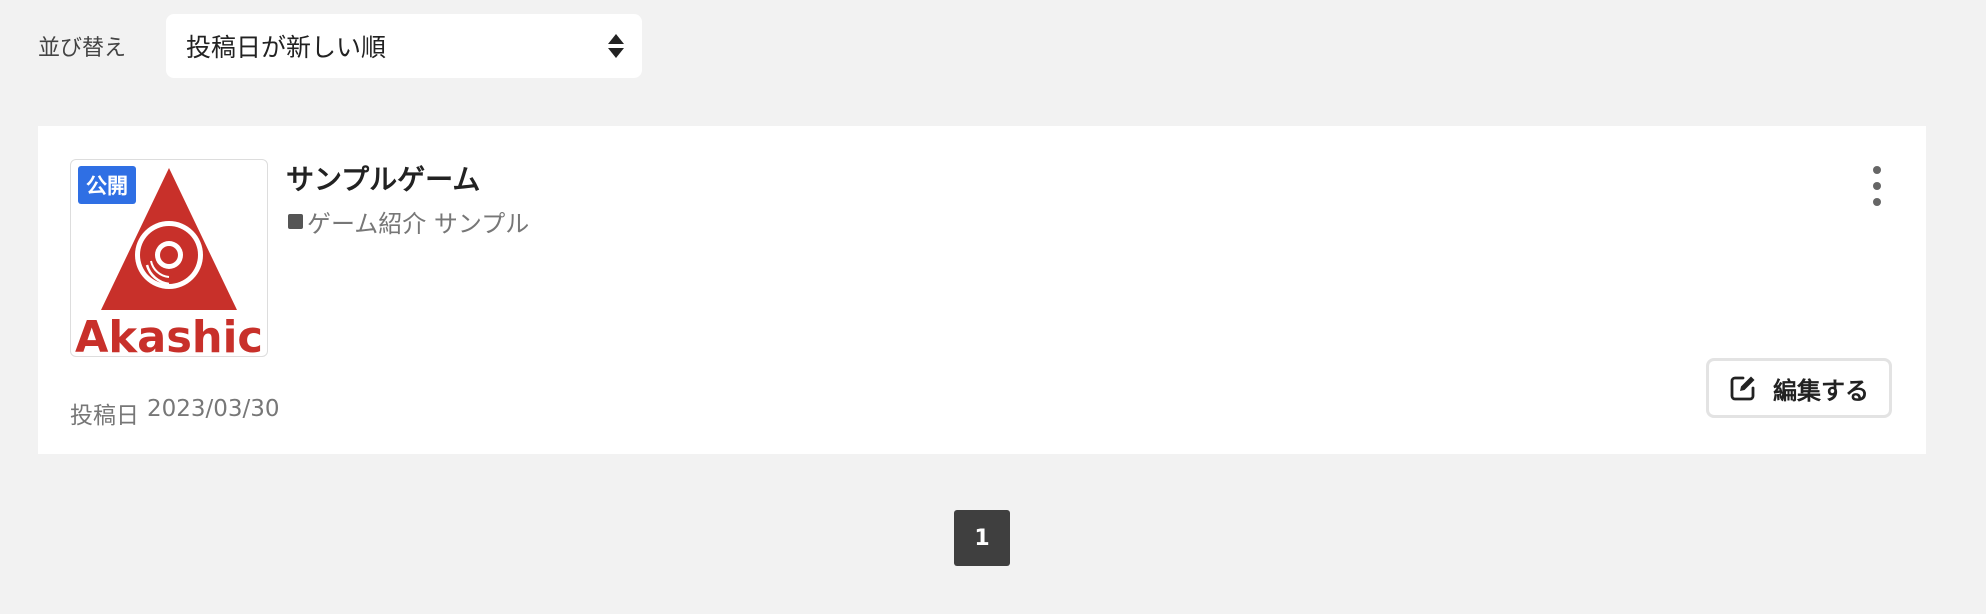 This screenshot has width=1986, height=614. I want to click on edit-button: 編集する, so click(1799, 388).